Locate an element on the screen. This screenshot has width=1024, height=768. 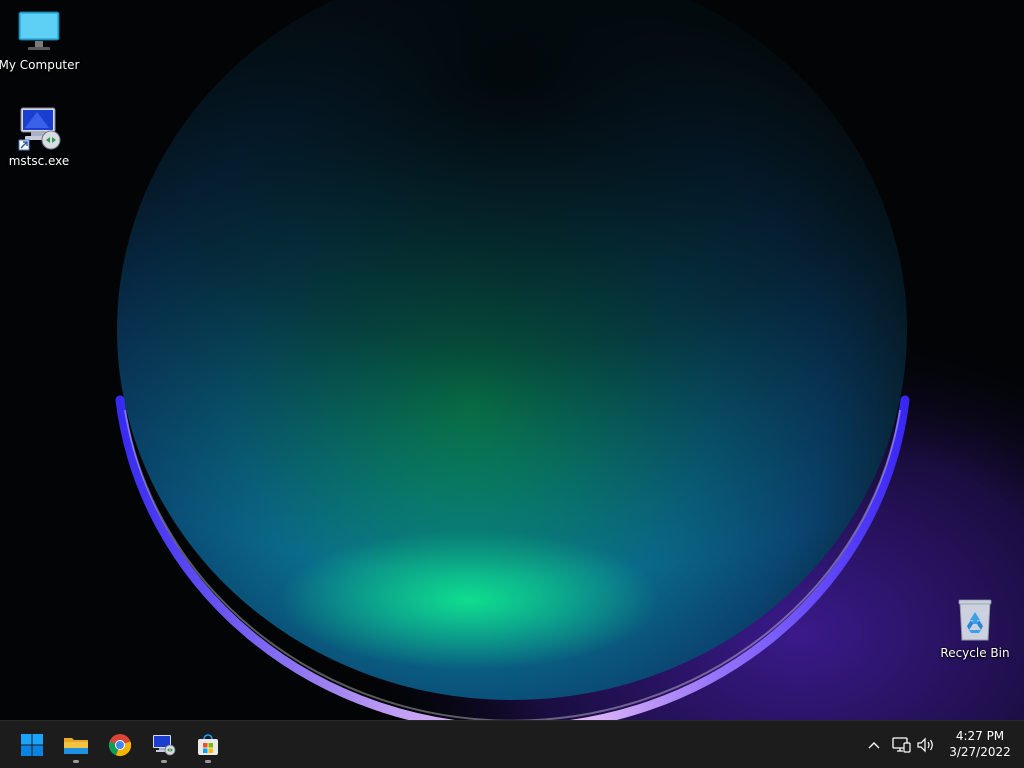
desktop-icon-mstsc: mstsc.exe is located at coordinates (40, 136).